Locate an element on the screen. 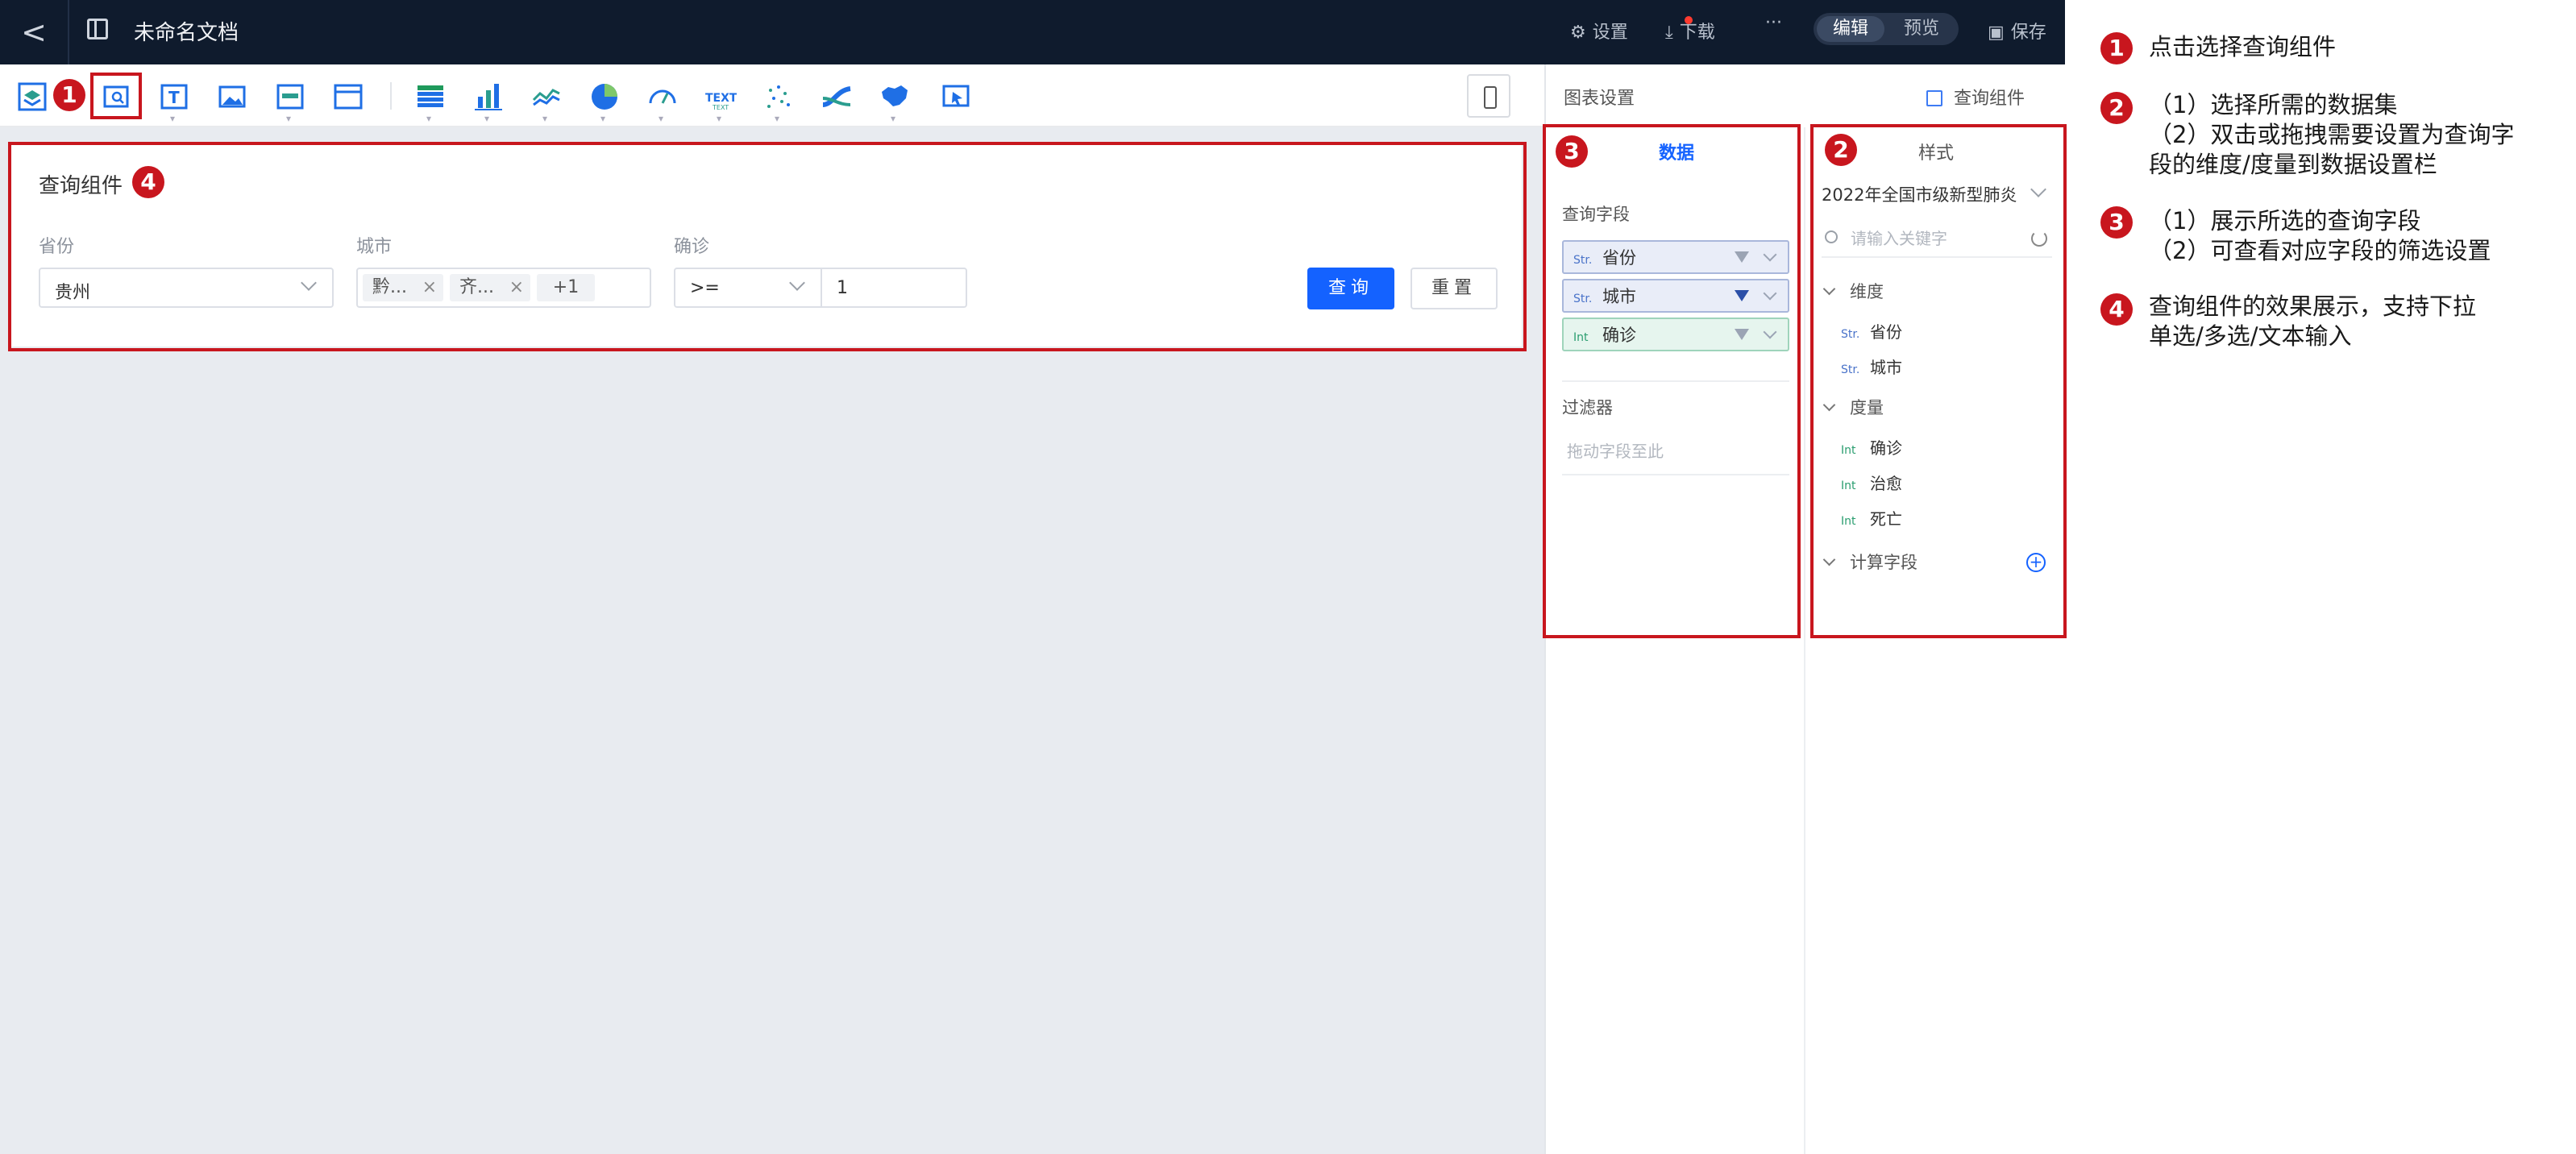  table-tool: ▾ is located at coordinates (430, 102).